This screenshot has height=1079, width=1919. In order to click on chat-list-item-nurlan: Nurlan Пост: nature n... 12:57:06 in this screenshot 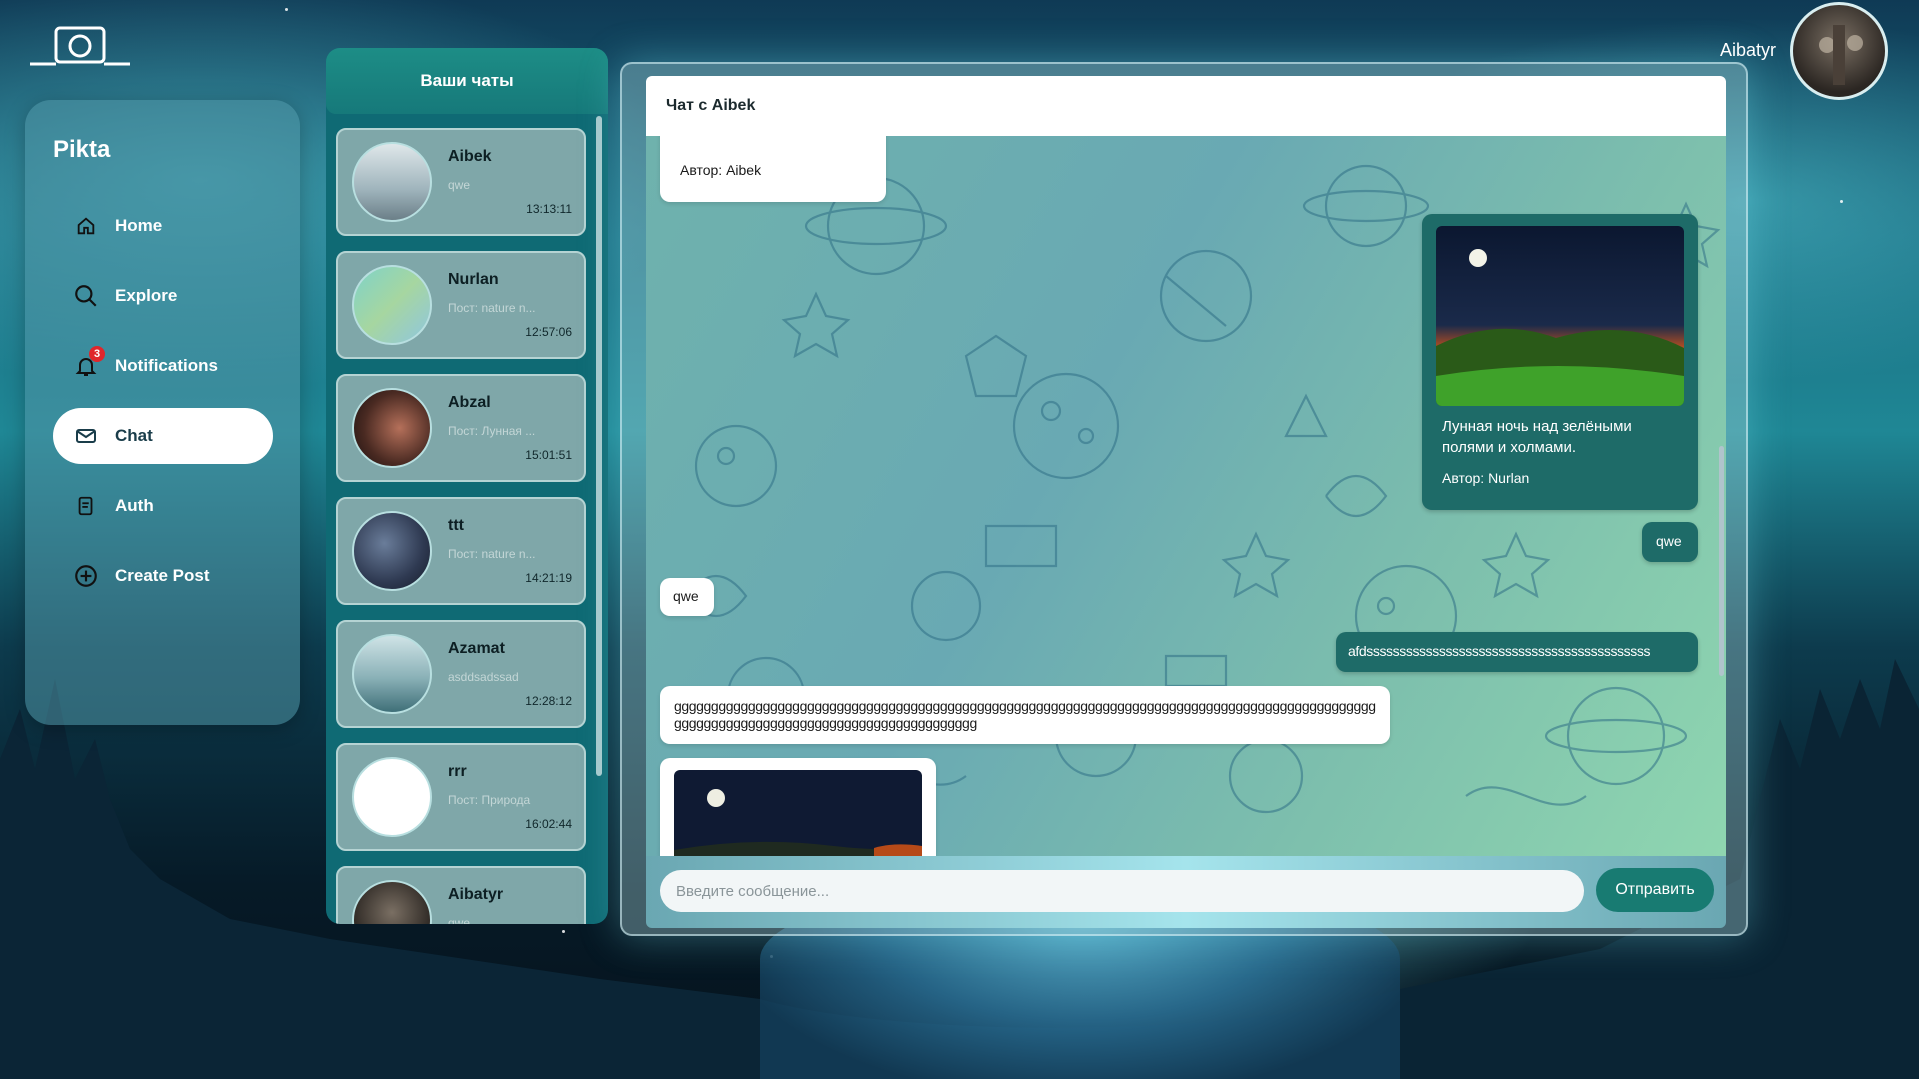, I will do `click(461, 305)`.